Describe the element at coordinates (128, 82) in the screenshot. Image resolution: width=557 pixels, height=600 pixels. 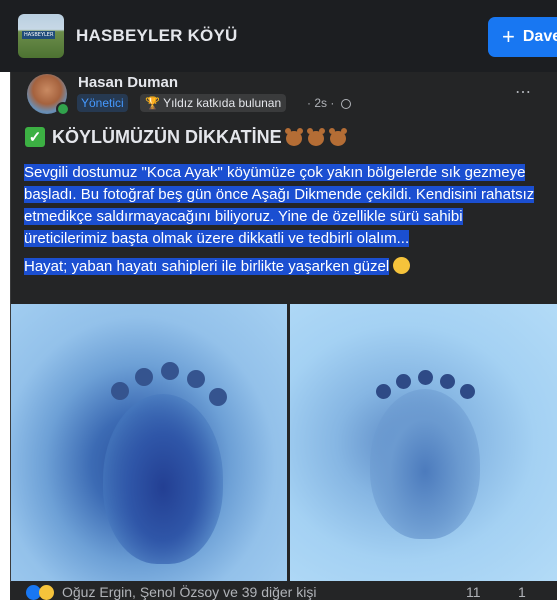
I see `author-name: Hasan Duman` at that location.